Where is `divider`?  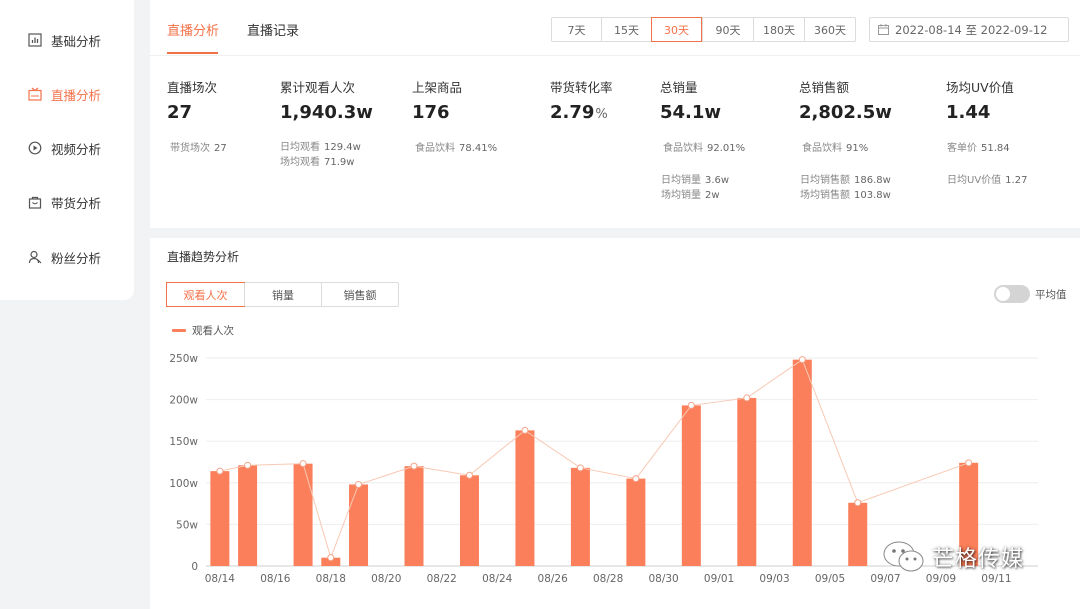
divider is located at coordinates (615, 55).